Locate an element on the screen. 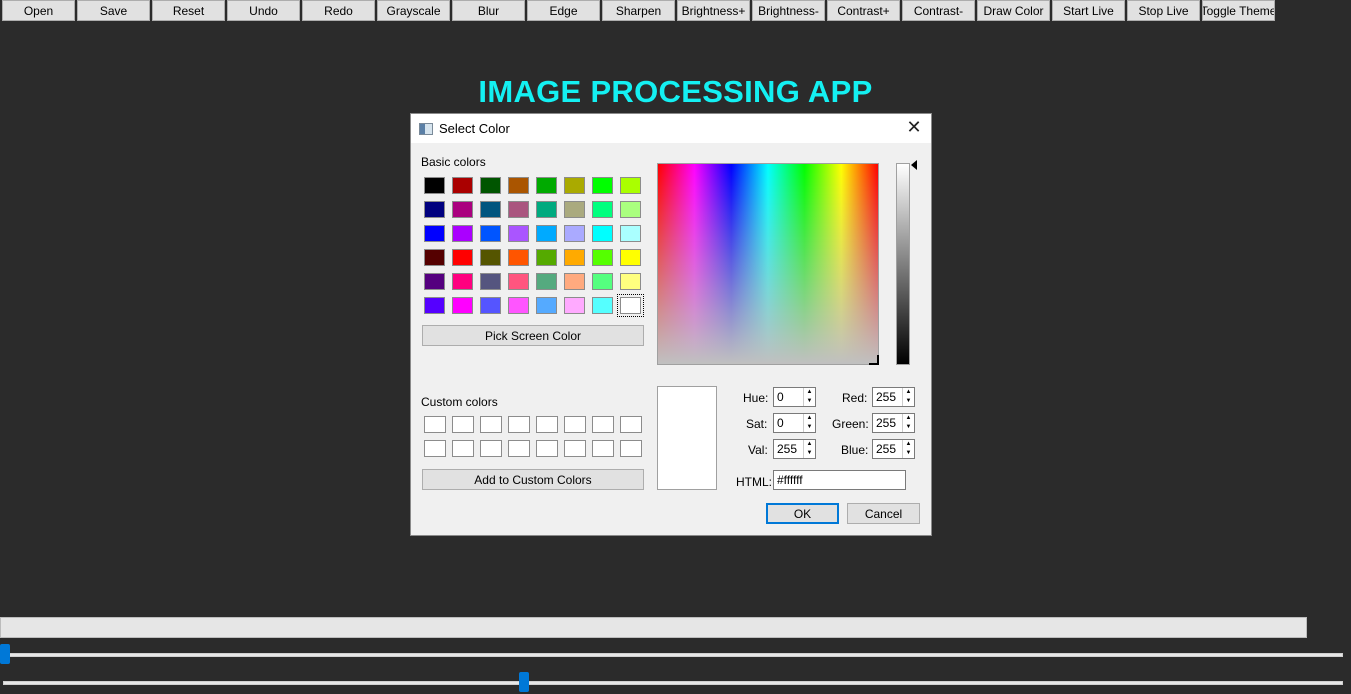 The image size is (1351, 694). undo-button: Undo is located at coordinates (263, 10).